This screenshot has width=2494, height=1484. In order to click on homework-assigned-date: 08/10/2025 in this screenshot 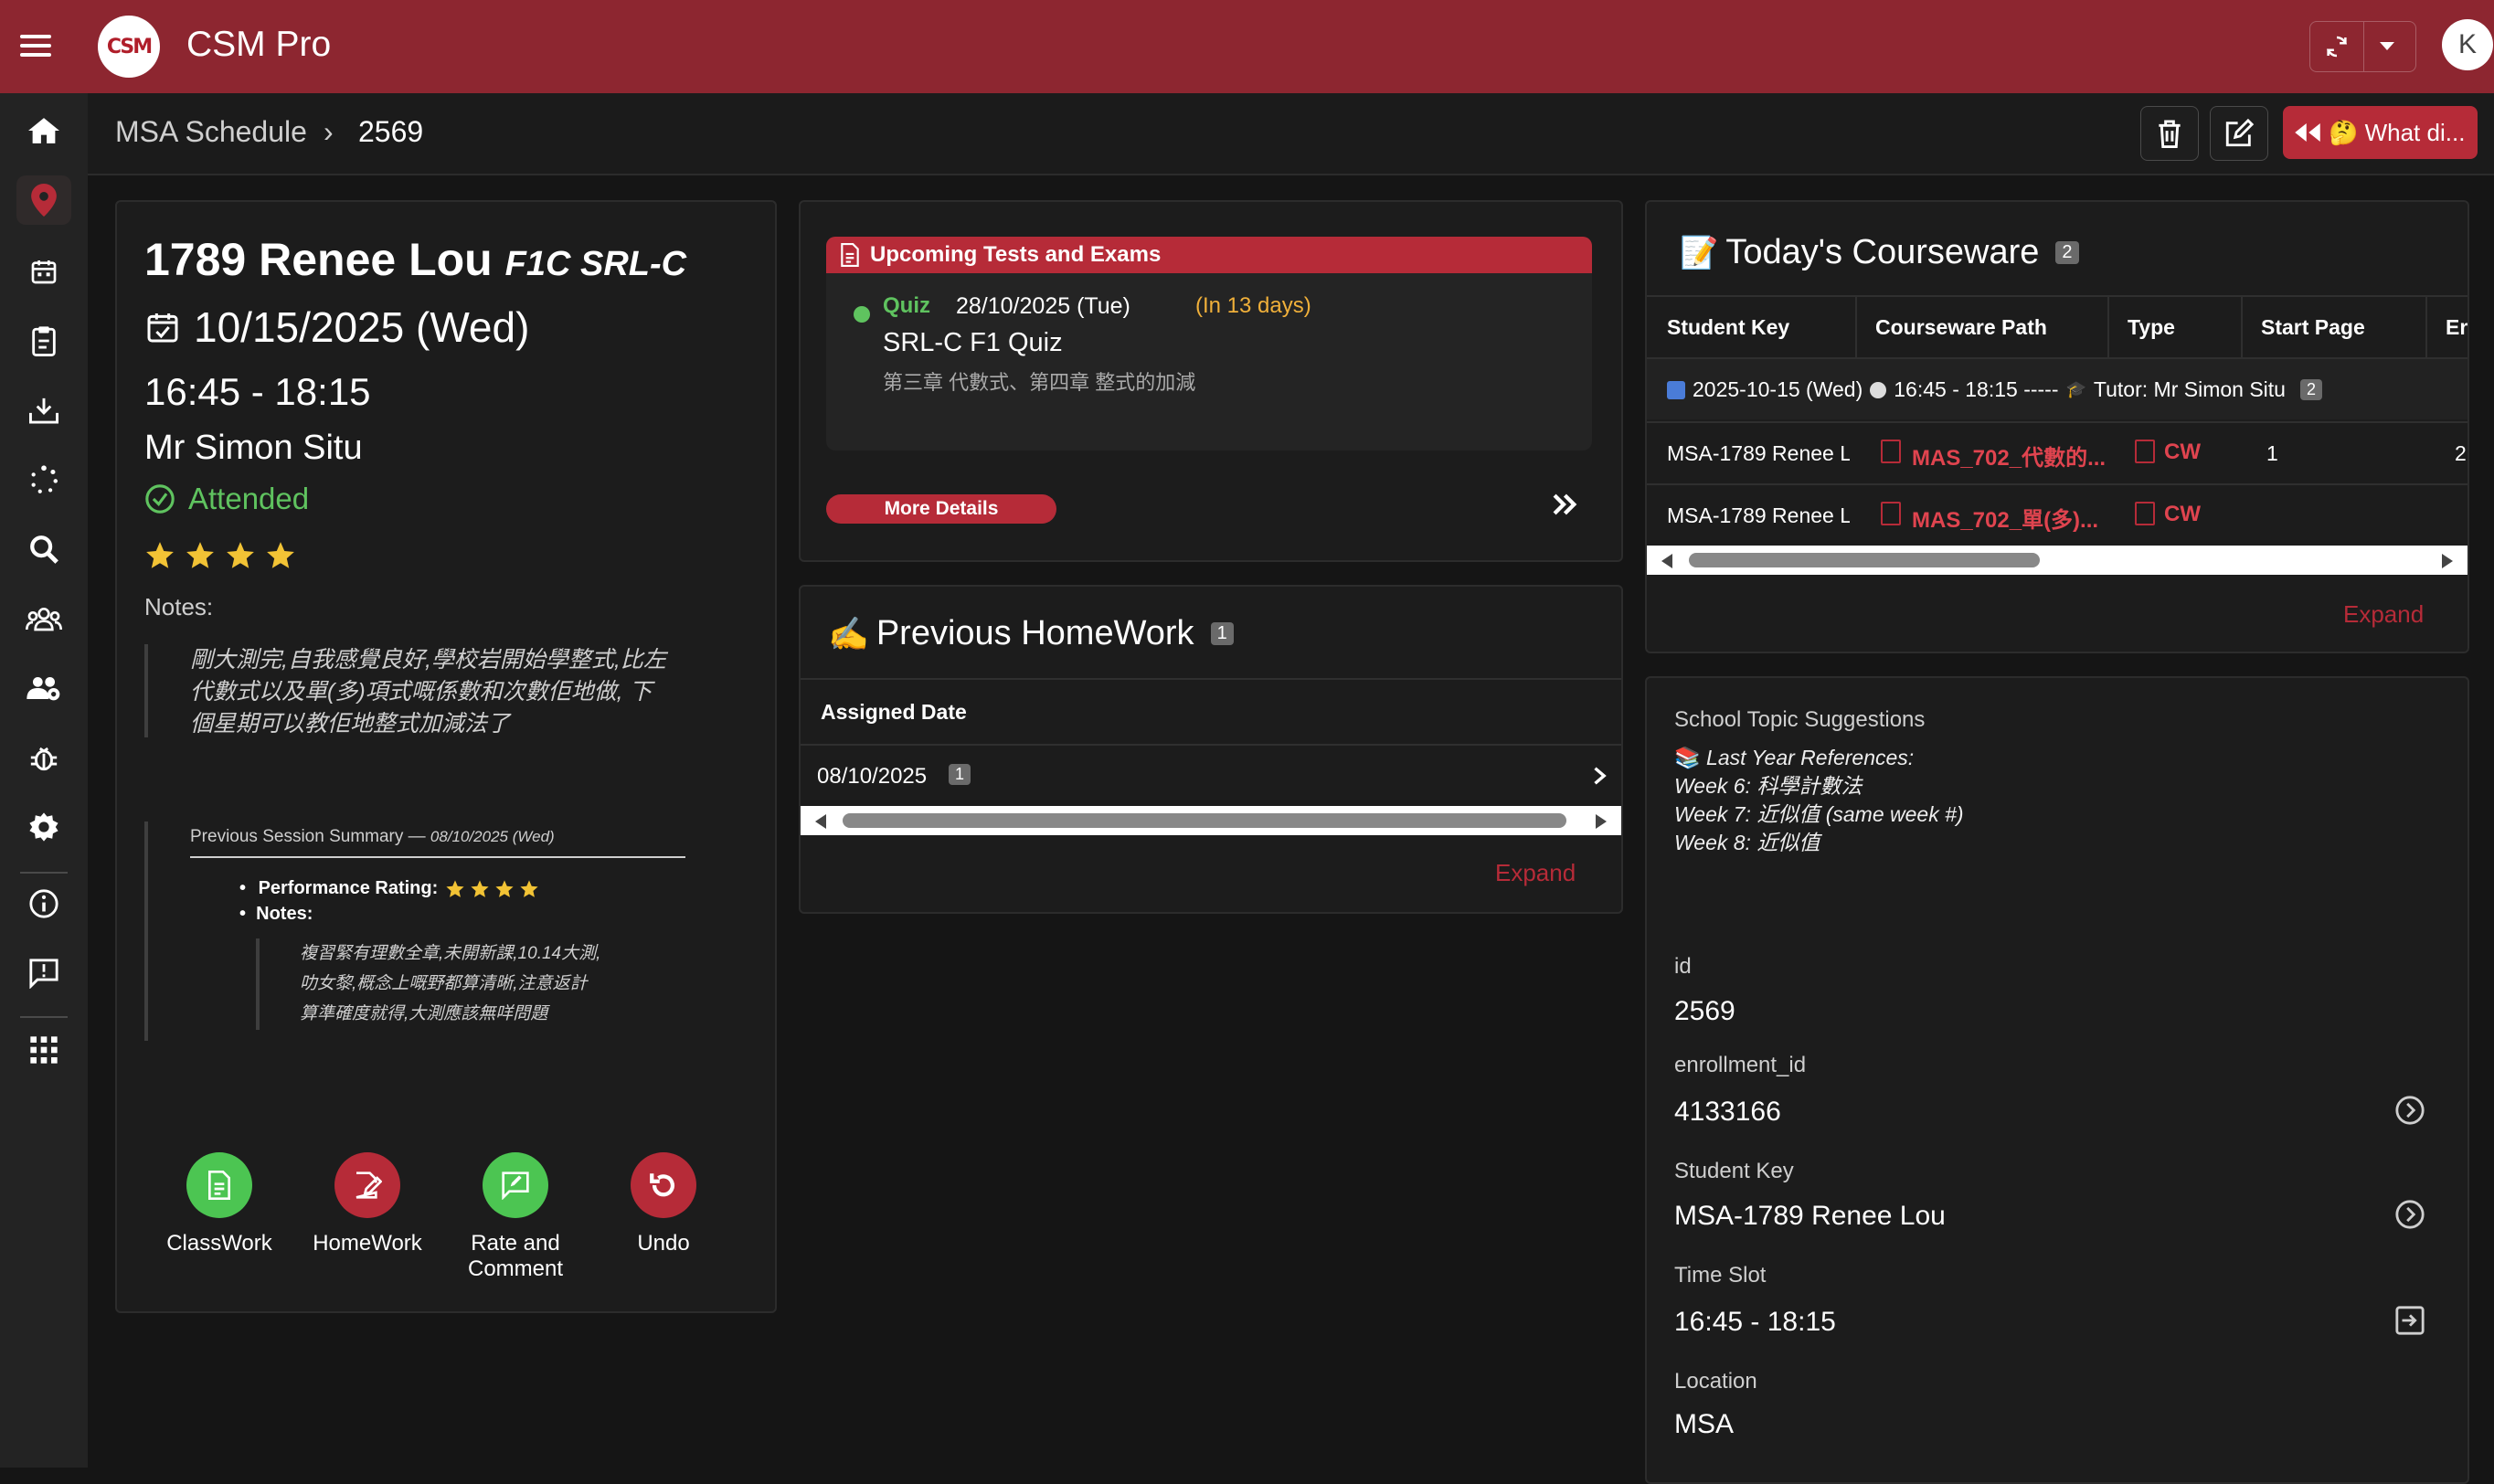, I will do `click(872, 777)`.